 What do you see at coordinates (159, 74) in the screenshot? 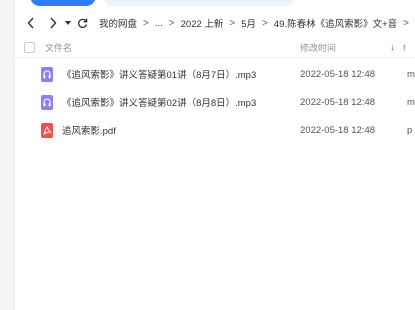
I see `file-name: 《追风索影》讲义答疑第01讲（8月7日）.mp3` at bounding box center [159, 74].